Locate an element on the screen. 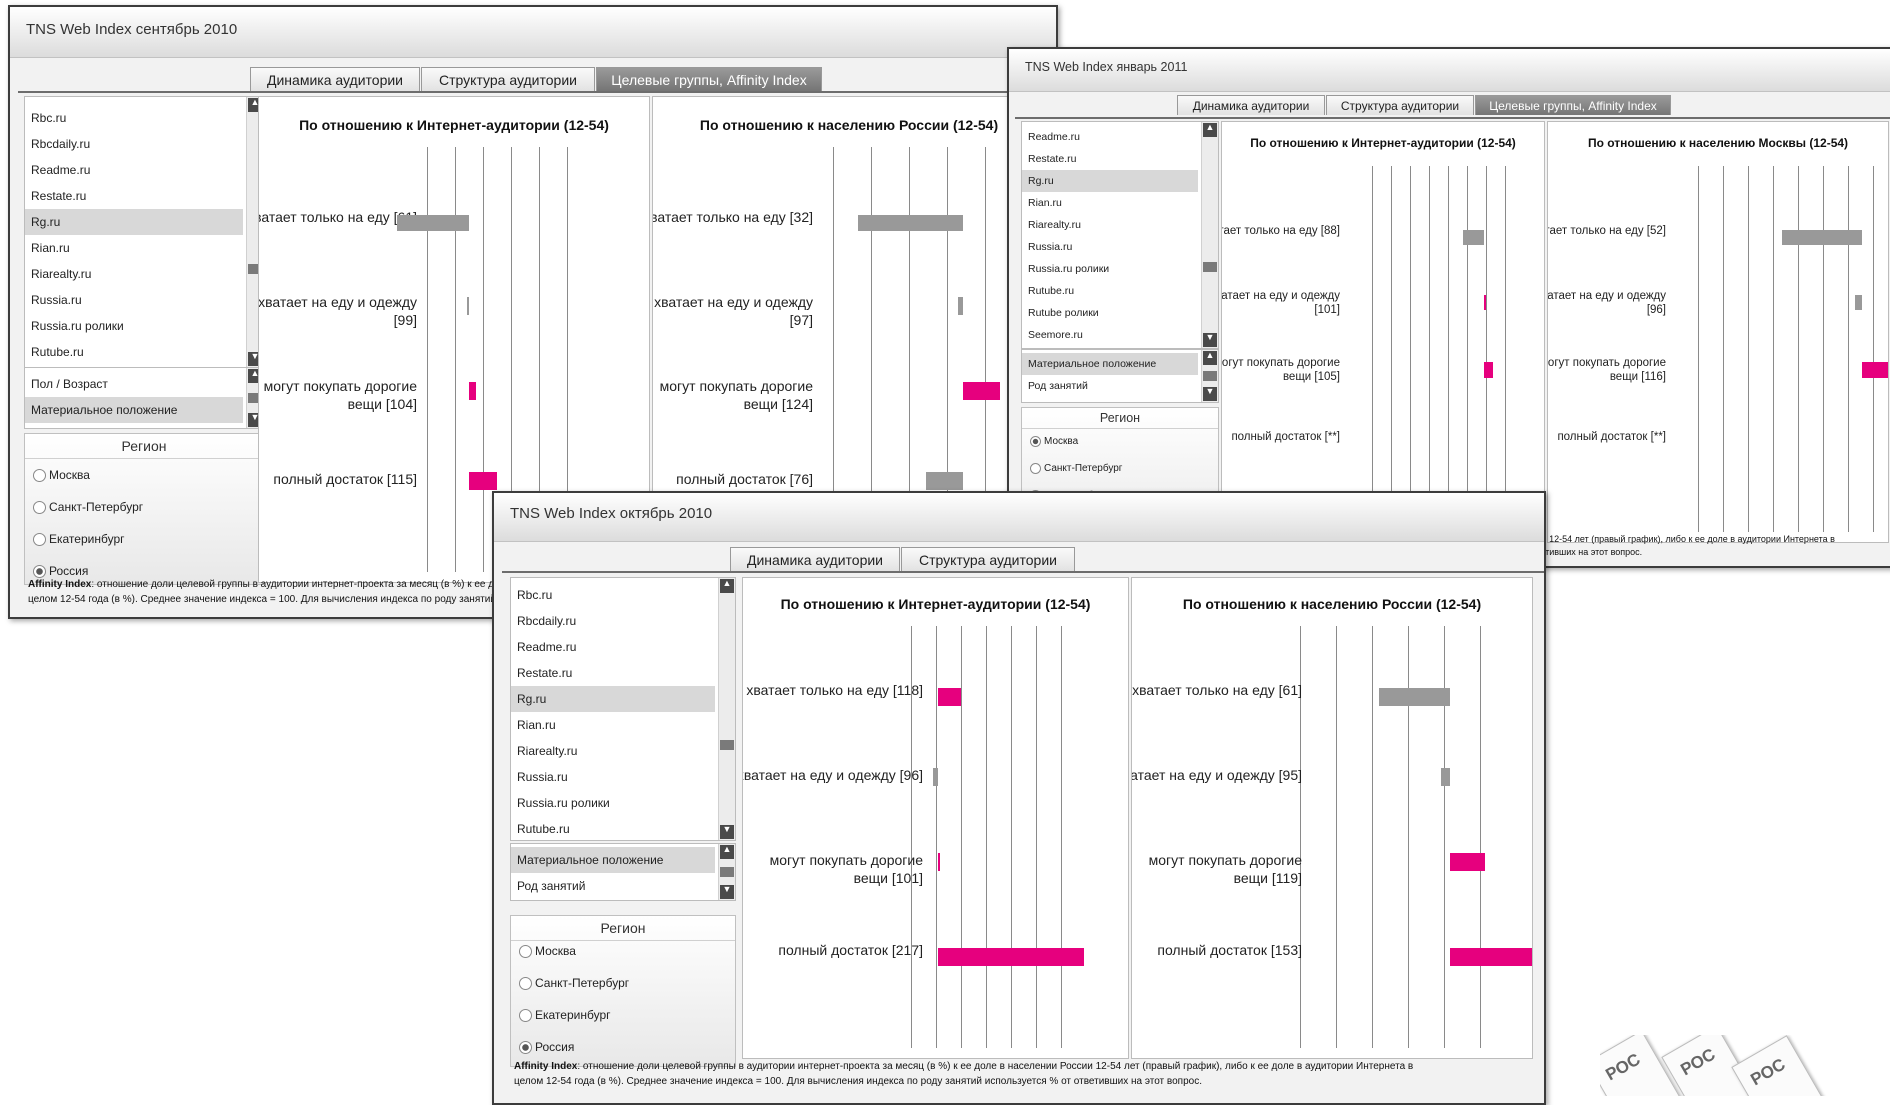  decorative-newspapers: РОС РОС РОС is located at coordinates (1745, 1065).